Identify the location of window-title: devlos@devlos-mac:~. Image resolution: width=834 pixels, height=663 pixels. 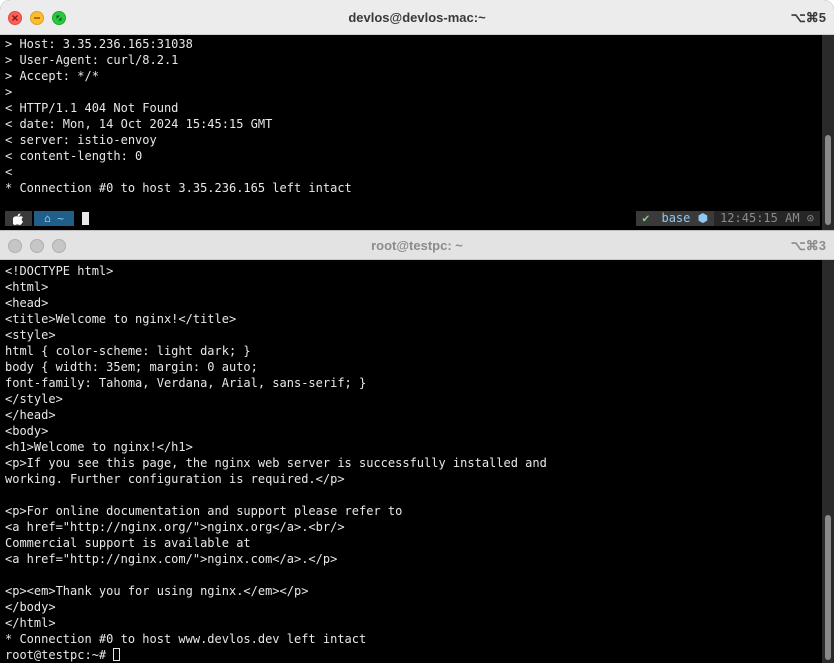
(417, 17).